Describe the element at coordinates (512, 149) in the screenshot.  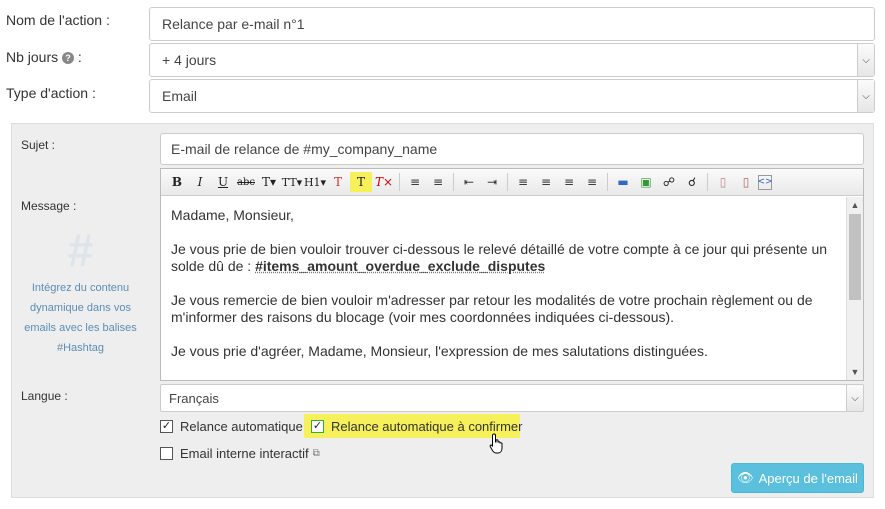
I see `subject-input: E-mail de relance de #my_company_name` at that location.